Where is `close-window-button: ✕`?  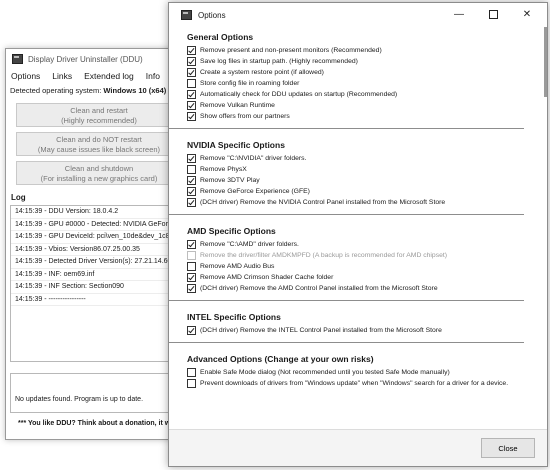 close-window-button: ✕ is located at coordinates (527, 15).